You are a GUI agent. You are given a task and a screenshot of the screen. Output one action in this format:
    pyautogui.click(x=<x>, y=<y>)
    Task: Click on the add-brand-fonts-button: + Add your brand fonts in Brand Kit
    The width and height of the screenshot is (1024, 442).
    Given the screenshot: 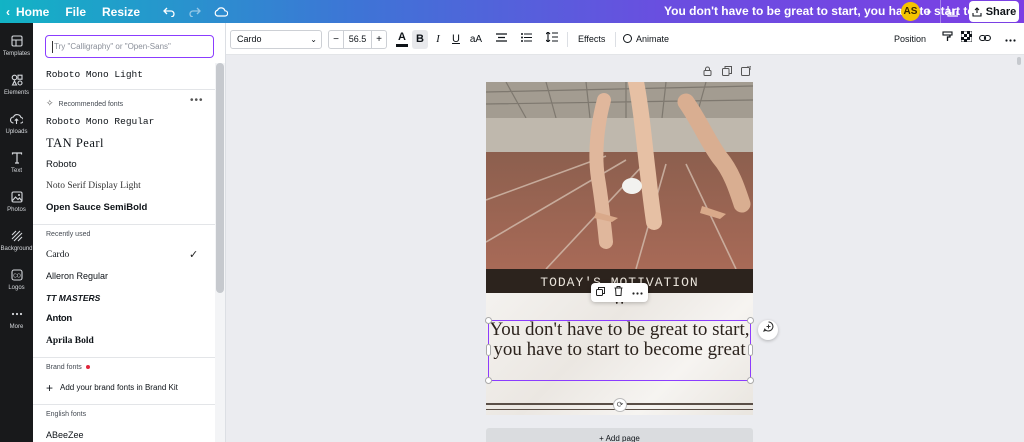 What is the action you would take?
    pyautogui.click(x=112, y=388)
    